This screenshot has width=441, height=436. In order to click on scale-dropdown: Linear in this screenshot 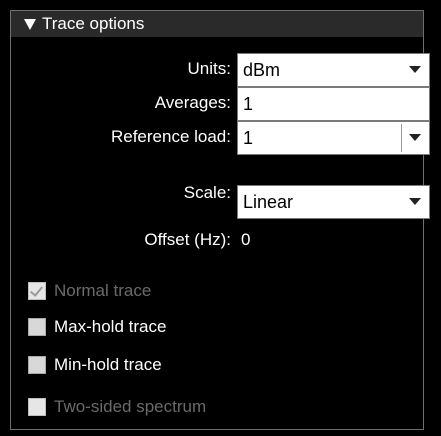, I will do `click(333, 202)`.